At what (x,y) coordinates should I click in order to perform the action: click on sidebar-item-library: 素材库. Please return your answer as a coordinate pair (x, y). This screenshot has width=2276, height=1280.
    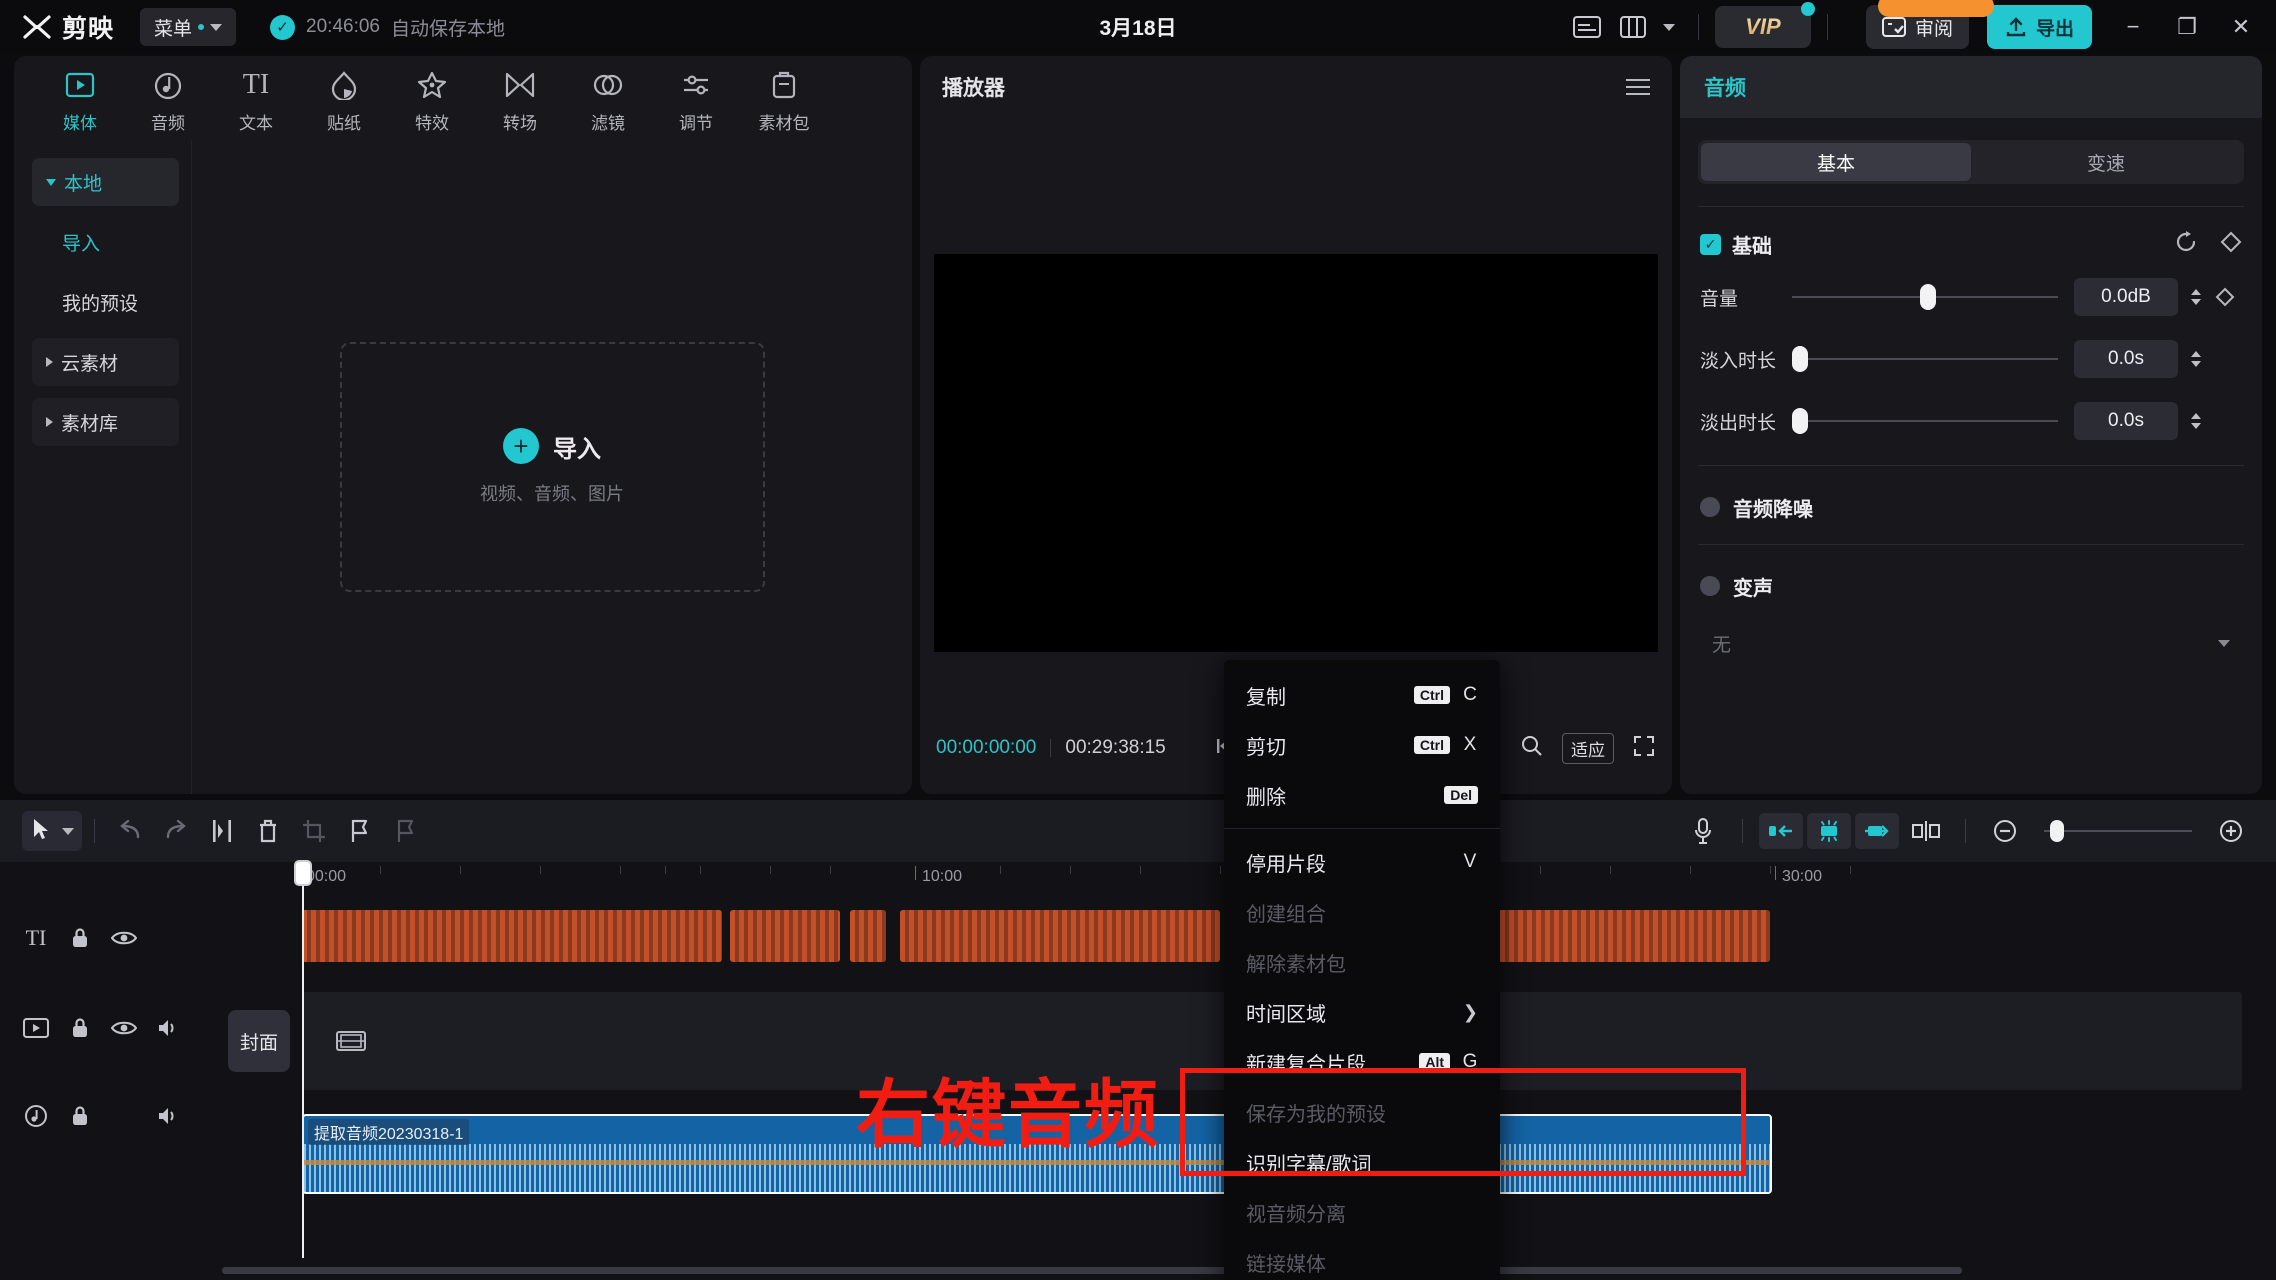
    Looking at the image, I should click on (105, 422).